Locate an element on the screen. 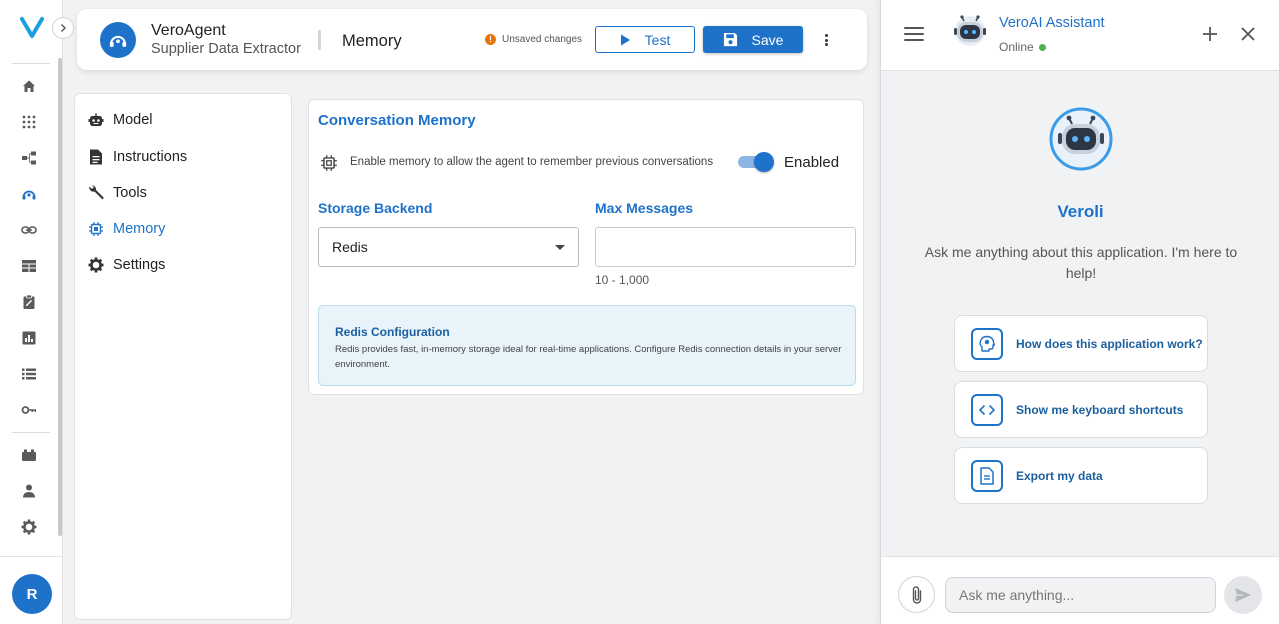 This screenshot has height=624, width=1279. app-logo is located at coordinates (32, 27).